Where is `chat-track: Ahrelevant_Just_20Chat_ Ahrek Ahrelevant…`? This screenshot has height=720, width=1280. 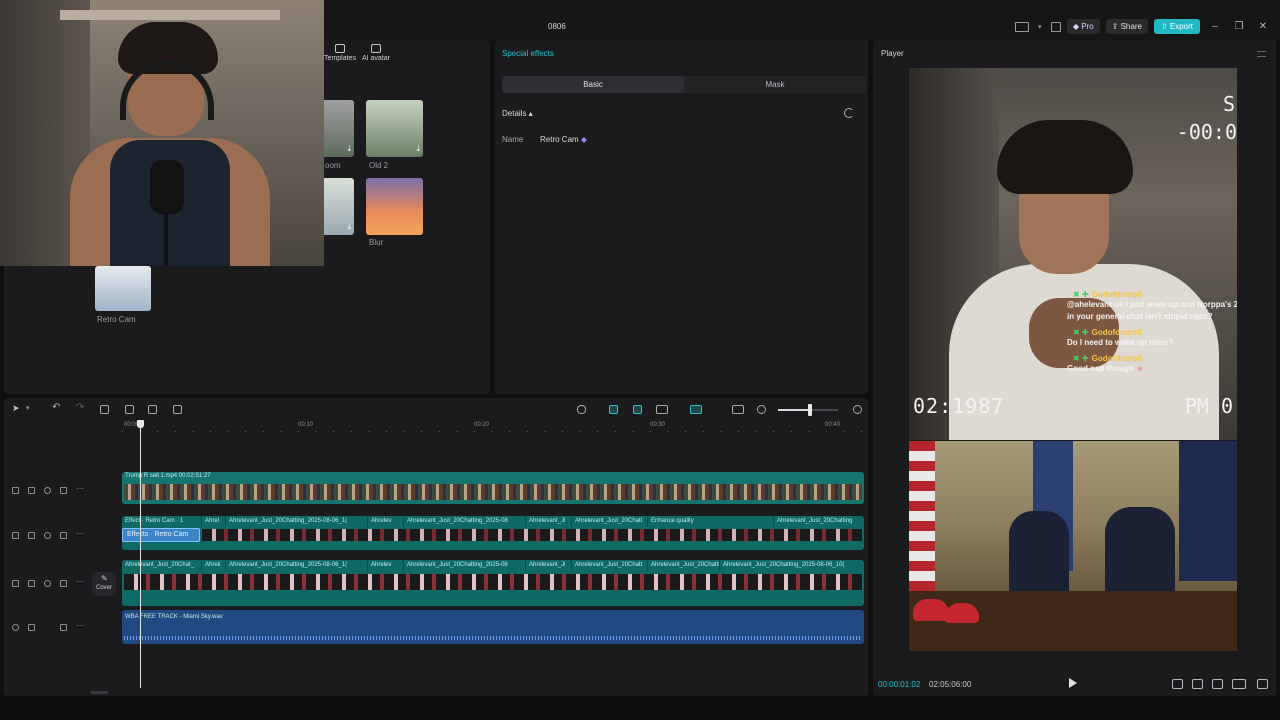 chat-track: Ahrelevant_Just_20Chat_ Ahrek Ahrelevant… is located at coordinates (493, 583).